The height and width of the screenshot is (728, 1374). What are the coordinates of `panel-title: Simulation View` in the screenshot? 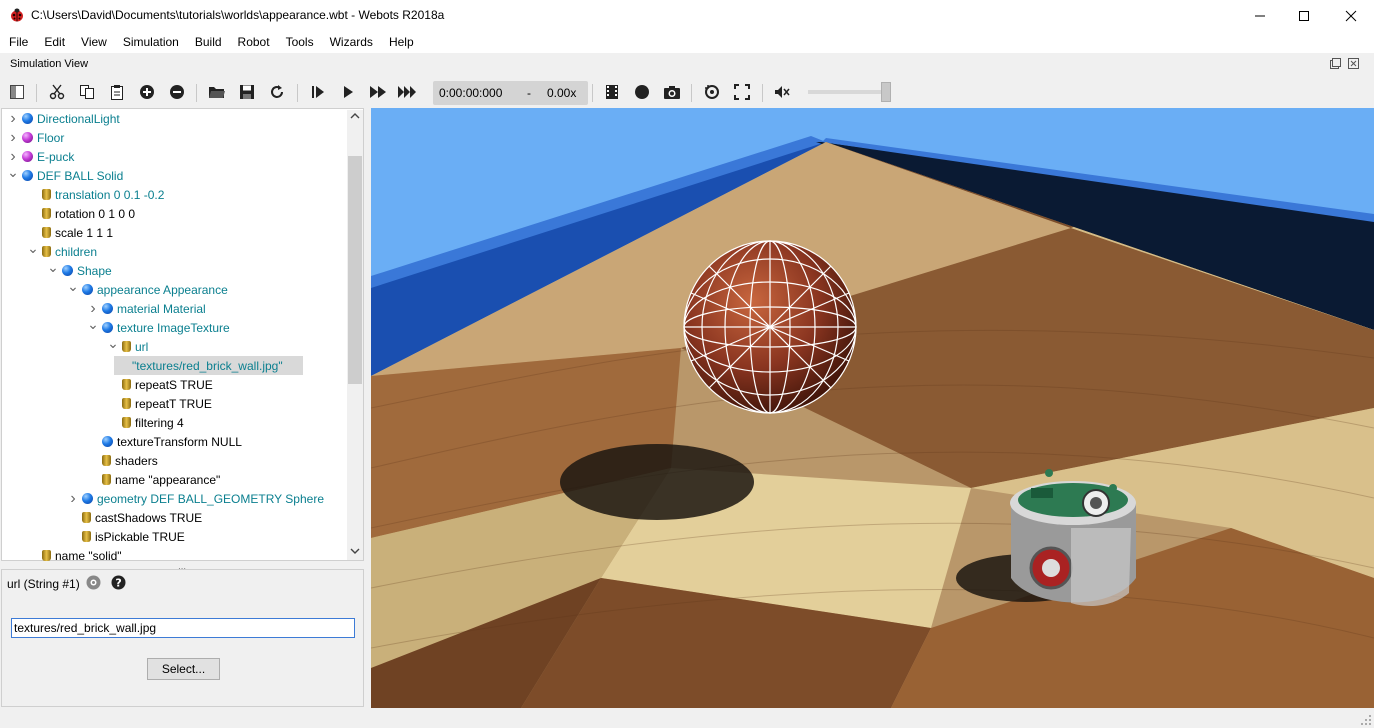 It's located at (49, 64).